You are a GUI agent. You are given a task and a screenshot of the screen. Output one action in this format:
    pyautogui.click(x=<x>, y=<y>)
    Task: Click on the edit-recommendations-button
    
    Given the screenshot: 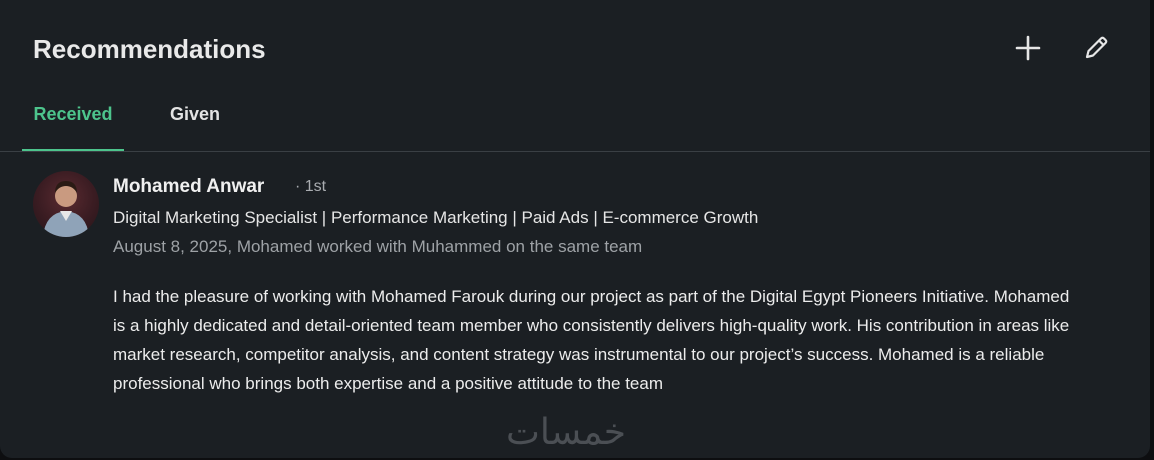 What is the action you would take?
    pyautogui.click(x=1096, y=48)
    